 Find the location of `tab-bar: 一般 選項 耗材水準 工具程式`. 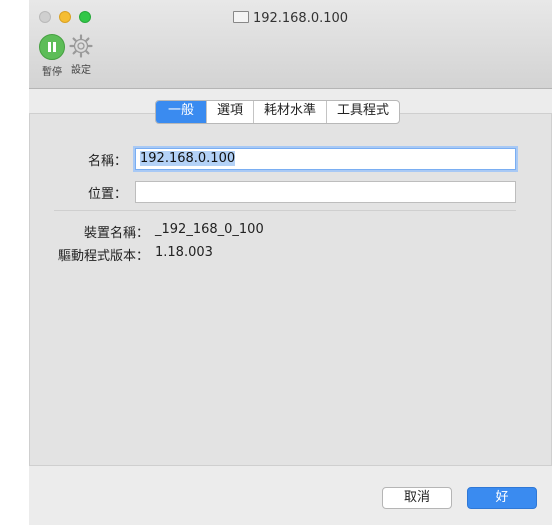

tab-bar: 一般 選項 耗材水準 工具程式 is located at coordinates (278, 112).